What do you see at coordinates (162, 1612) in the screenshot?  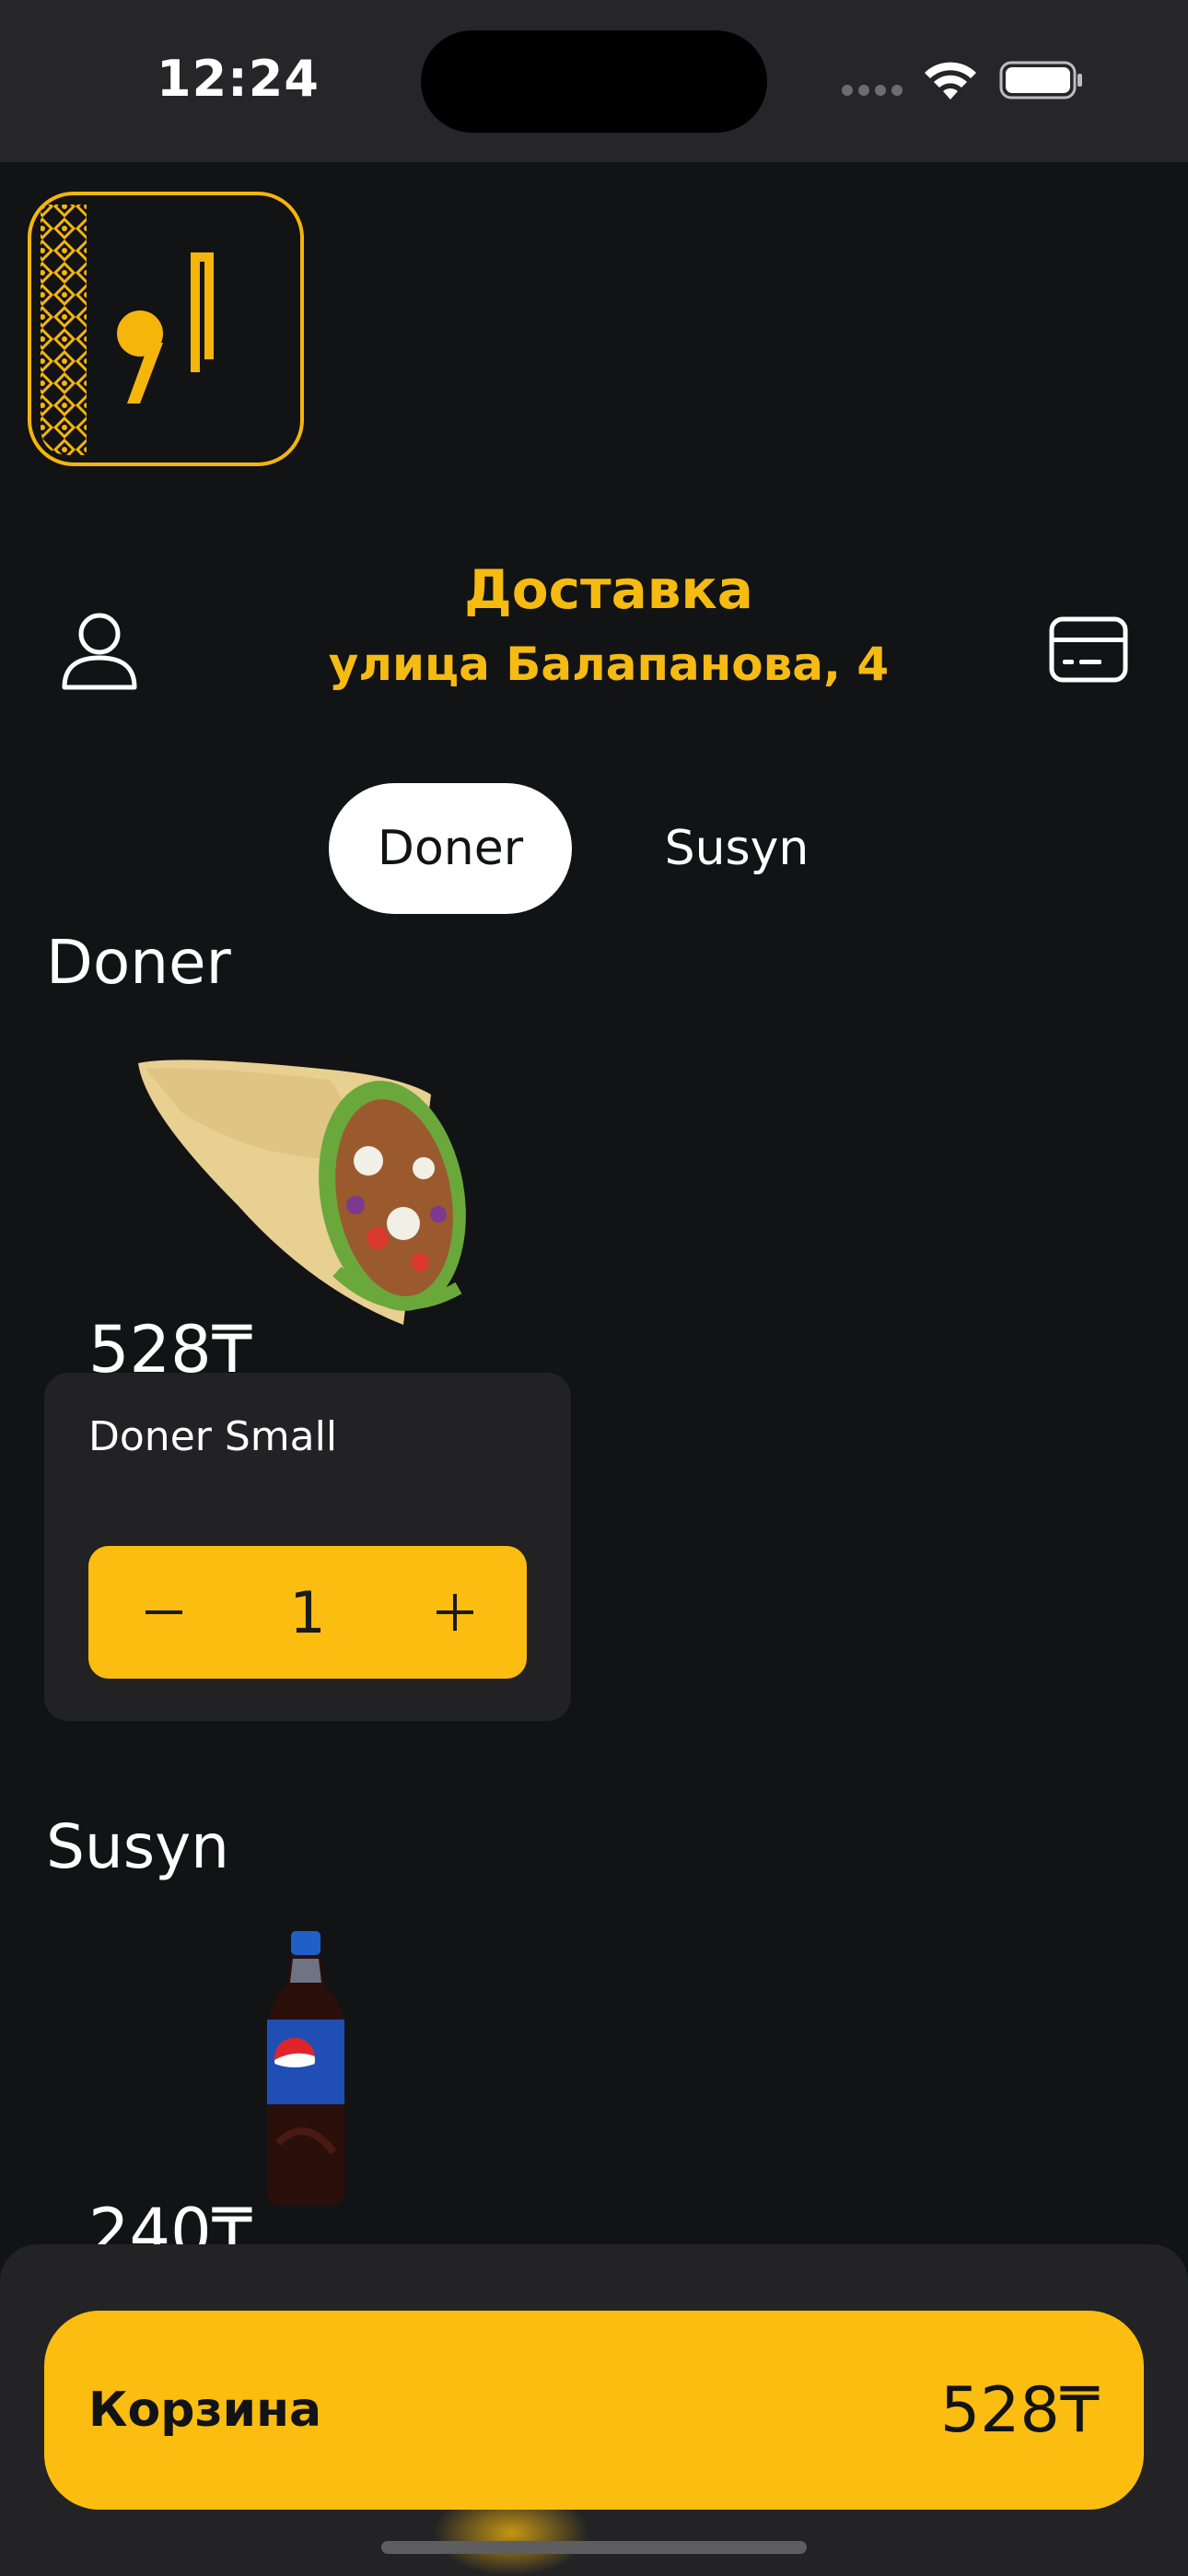 I see `minus-icon` at bounding box center [162, 1612].